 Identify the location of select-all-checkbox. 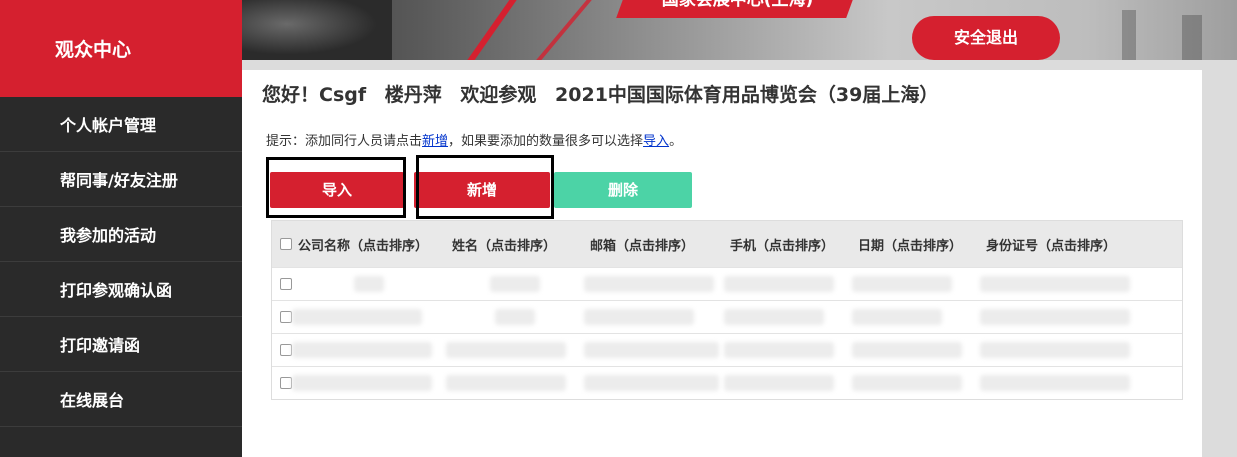
(286, 244).